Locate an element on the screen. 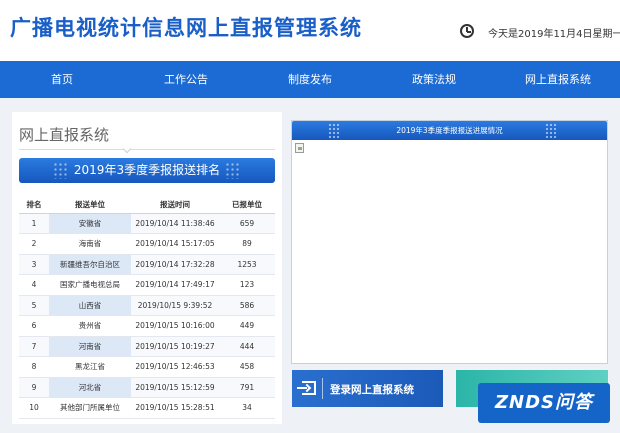 The image size is (620, 433). table-row: 2 海南省 2019/10/14 15:17:05 89 is located at coordinates (147, 244).